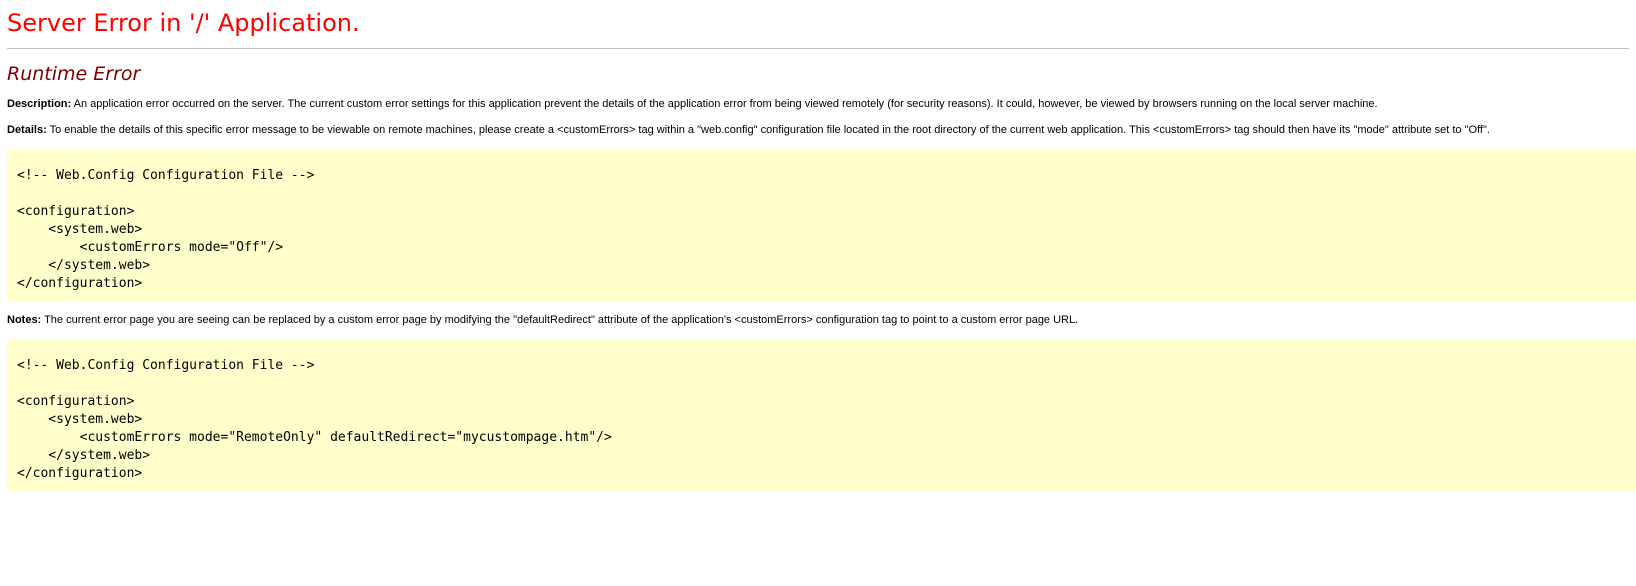 This screenshot has height=586, width=1636. I want to click on title-divider, so click(818, 48).